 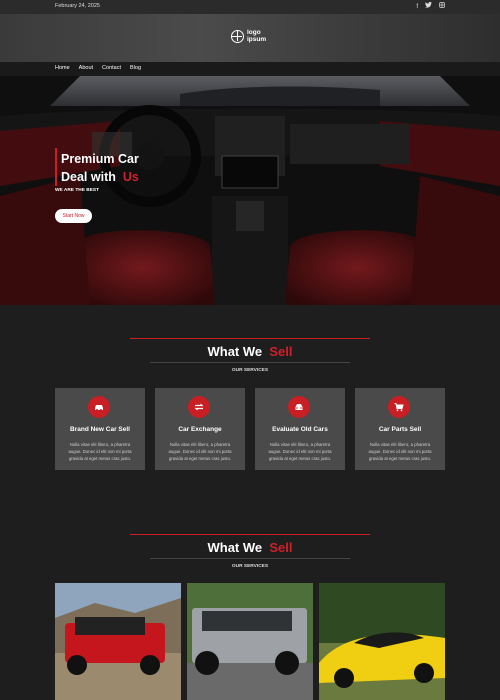 I want to click on facebook-icon: f, so click(x=417, y=7).